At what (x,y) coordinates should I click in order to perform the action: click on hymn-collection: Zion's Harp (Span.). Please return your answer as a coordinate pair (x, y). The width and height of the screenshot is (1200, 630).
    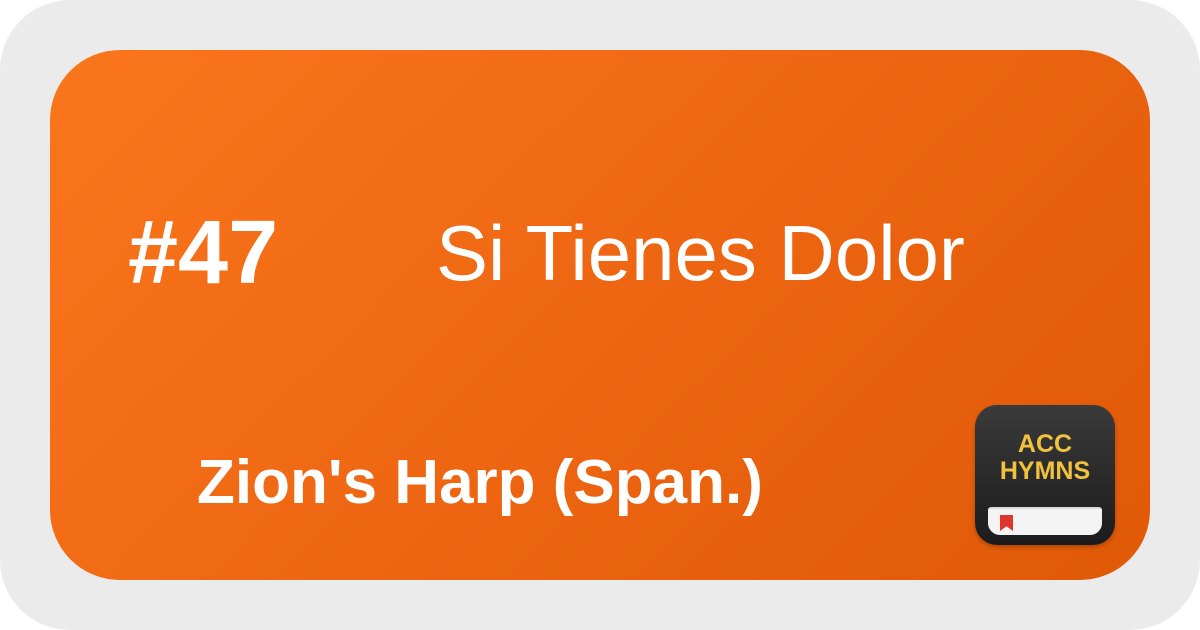
    Looking at the image, I should click on (480, 482).